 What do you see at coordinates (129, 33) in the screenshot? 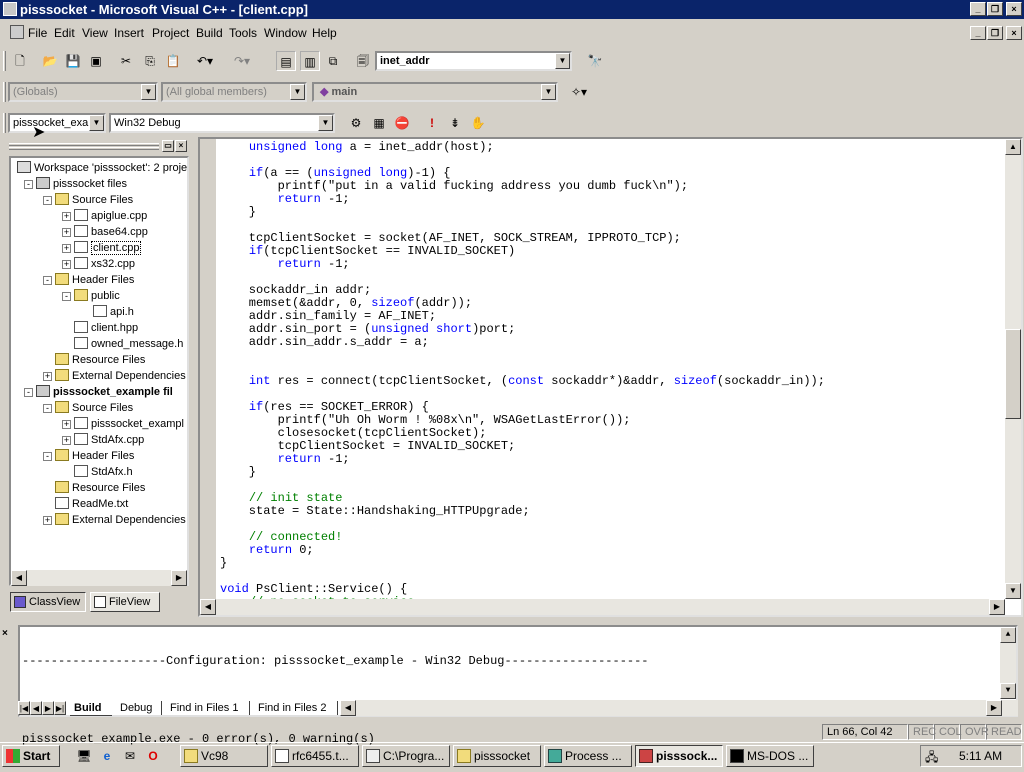
I see `menu-insert: Insert` at bounding box center [129, 33].